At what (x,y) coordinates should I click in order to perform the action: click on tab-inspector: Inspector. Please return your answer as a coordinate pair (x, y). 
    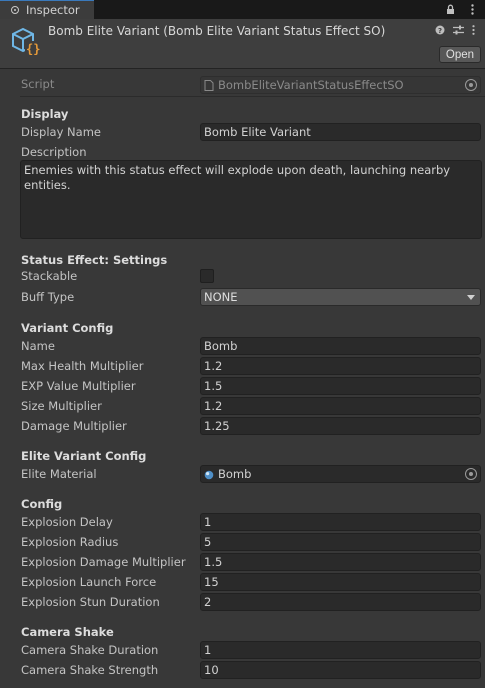
    Looking at the image, I should click on (47, 9).